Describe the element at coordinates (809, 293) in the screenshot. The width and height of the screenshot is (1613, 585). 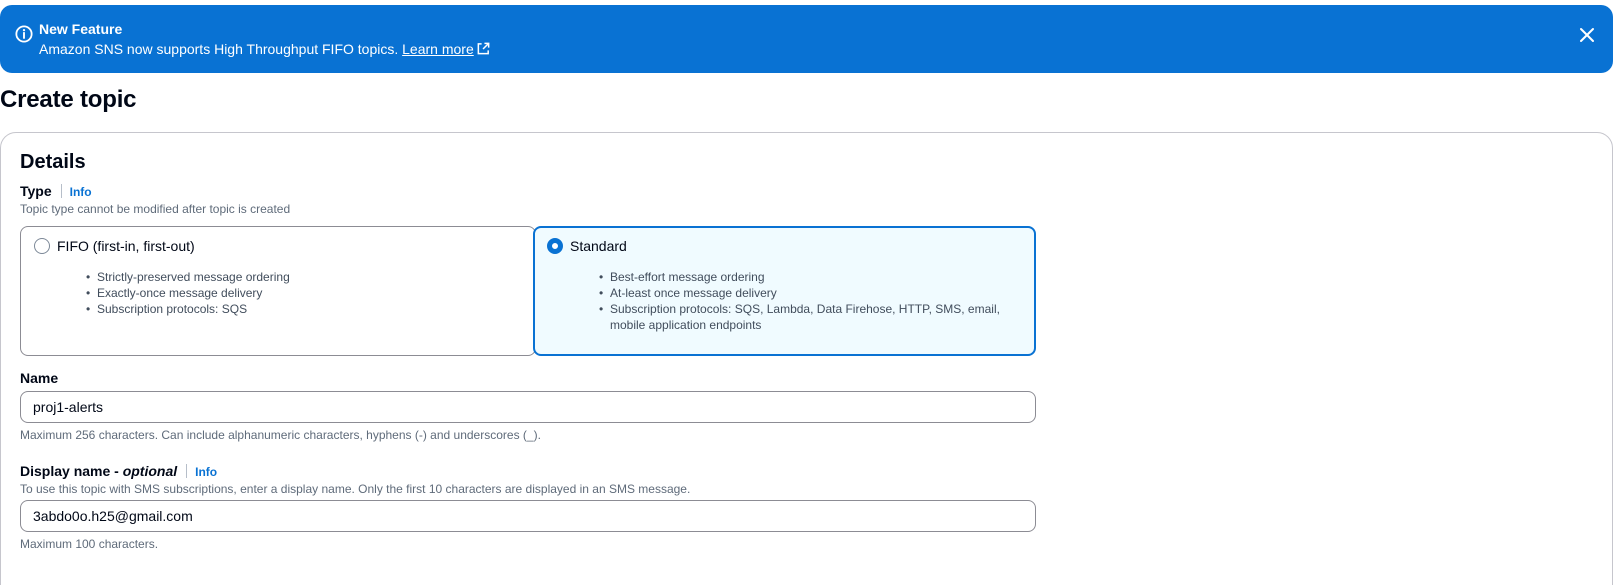
I see `list-item: At-least once message delivery` at that location.